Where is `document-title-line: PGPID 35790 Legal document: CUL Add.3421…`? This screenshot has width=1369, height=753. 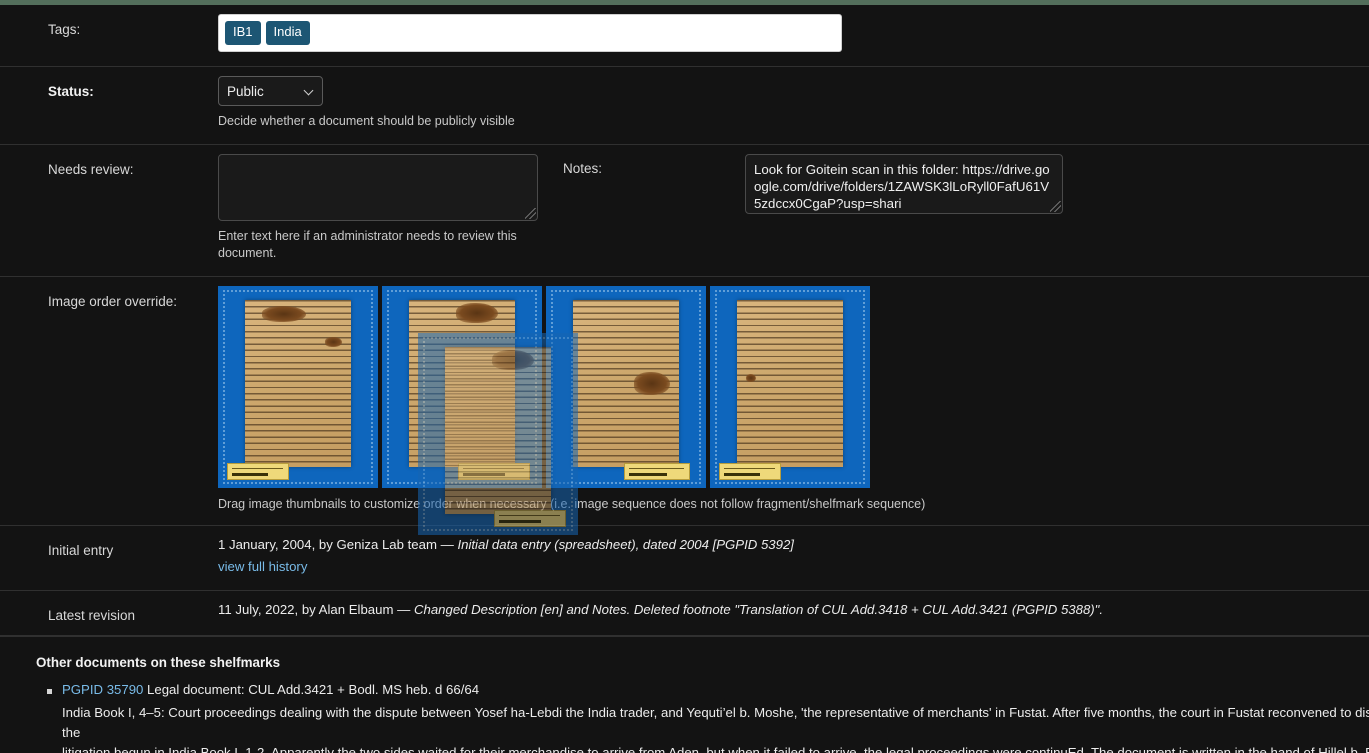 document-title-line: PGPID 35790 Legal document: CUL Add.3421… is located at coordinates (715, 690).